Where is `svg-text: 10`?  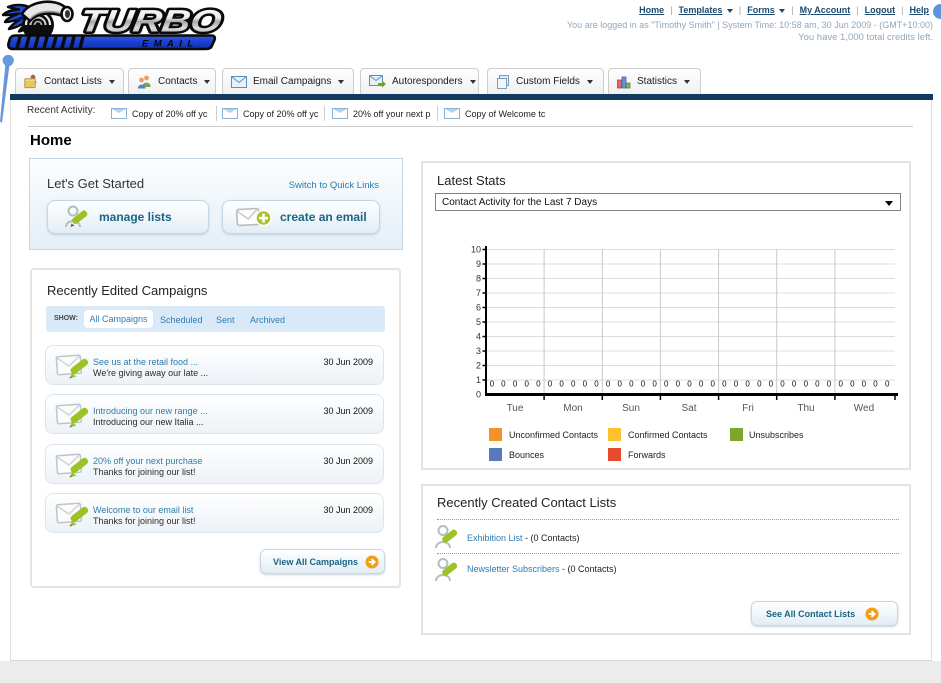
svg-text: 10 is located at coordinates (476, 250).